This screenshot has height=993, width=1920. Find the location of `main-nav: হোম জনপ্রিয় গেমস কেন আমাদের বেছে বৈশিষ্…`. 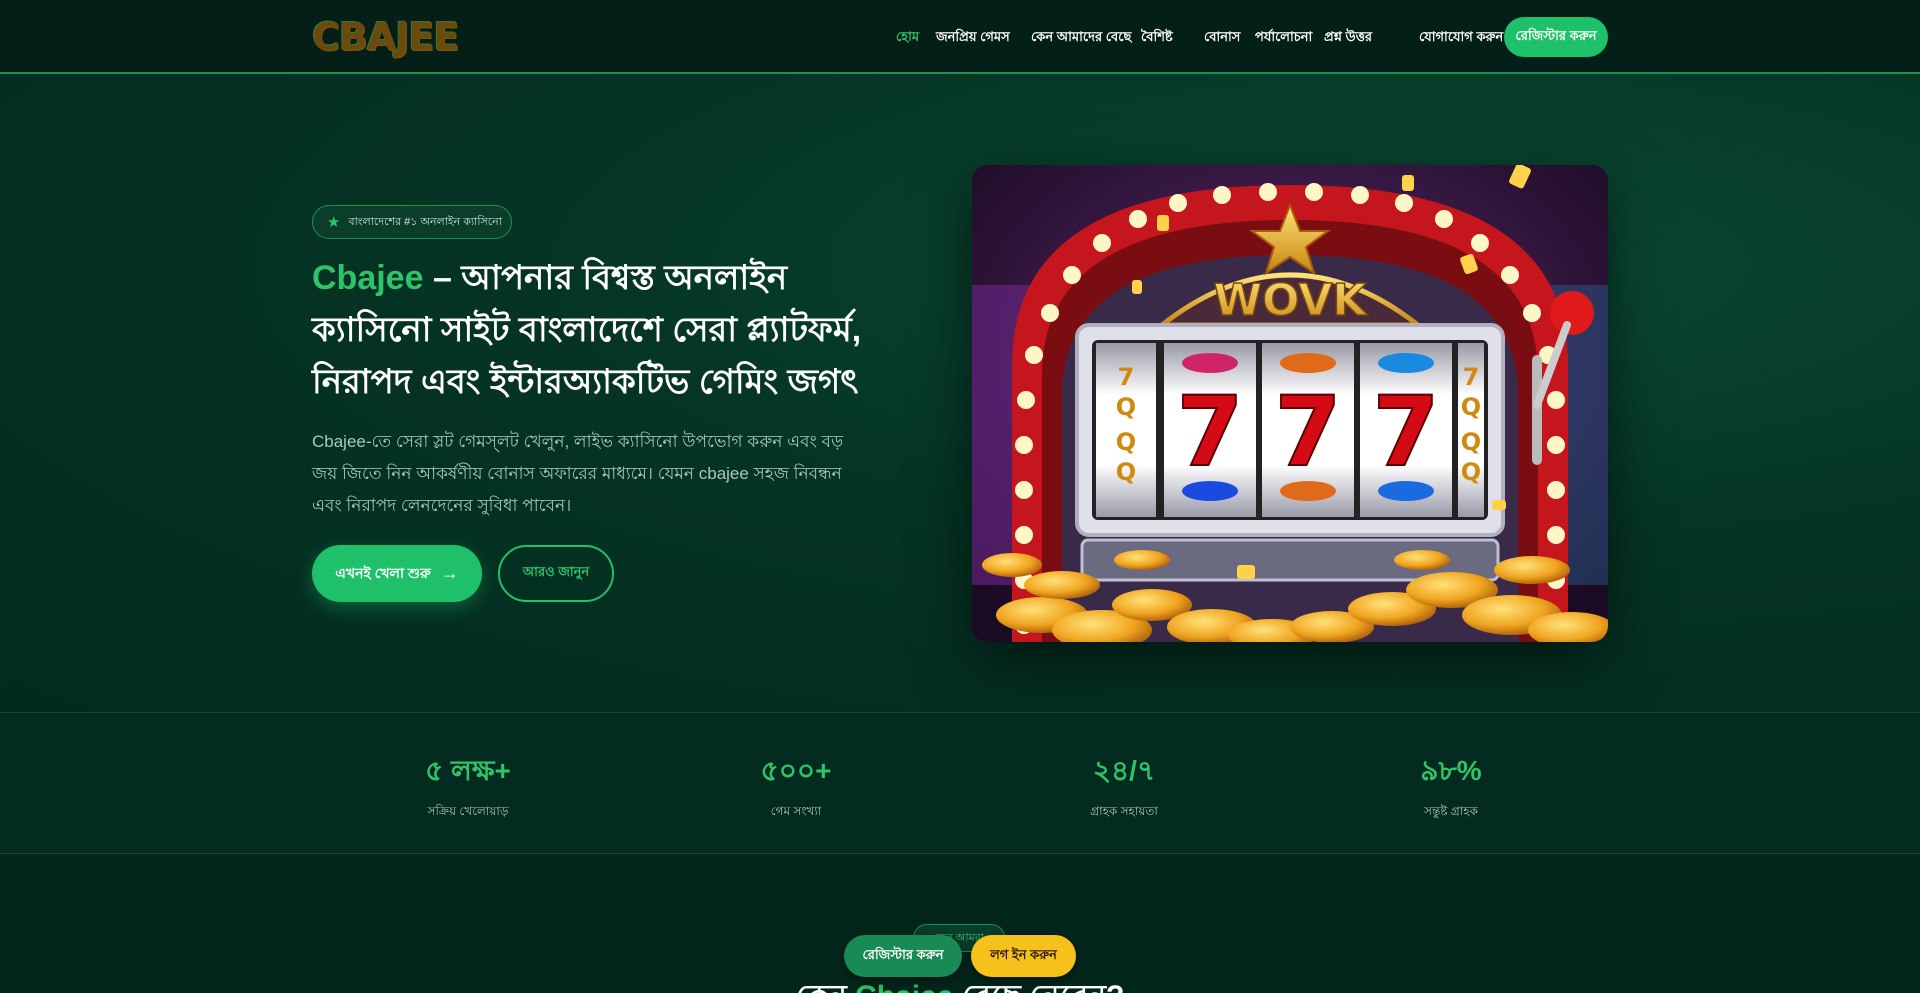

main-nav: হোম জনপ্রিয় গেমস কেন আমাদের বেছে বৈশিষ্… is located at coordinates (960, 37).